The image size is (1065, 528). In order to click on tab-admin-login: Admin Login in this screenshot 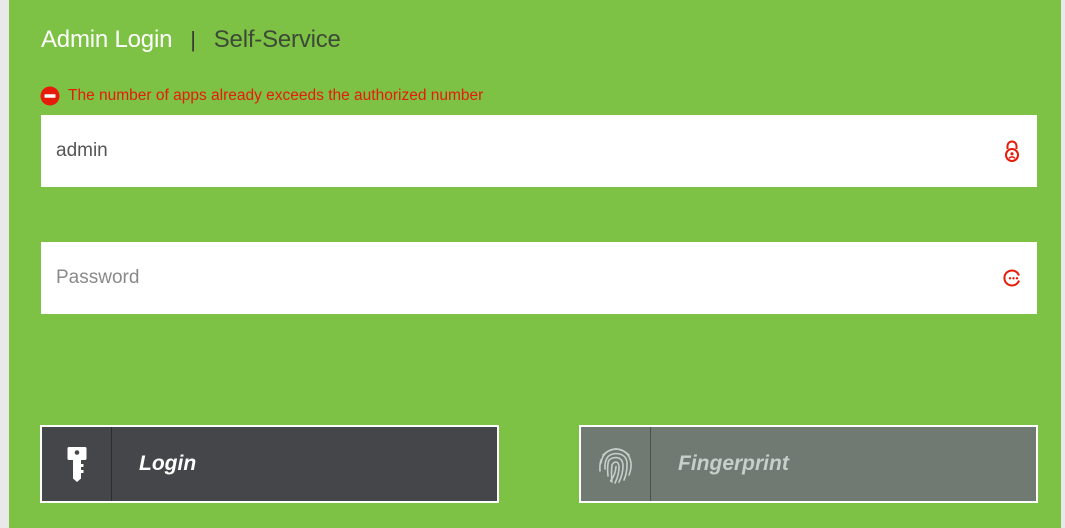, I will do `click(106, 40)`.